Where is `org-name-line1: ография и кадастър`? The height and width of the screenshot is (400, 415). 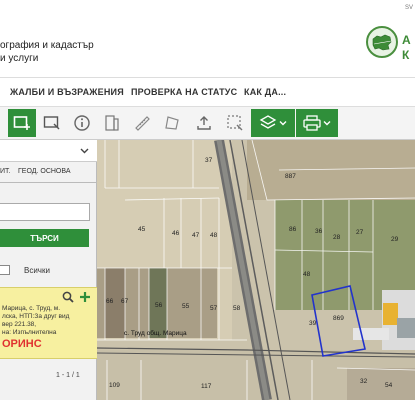
org-name-line1: ография и кадастър is located at coordinates (47, 45).